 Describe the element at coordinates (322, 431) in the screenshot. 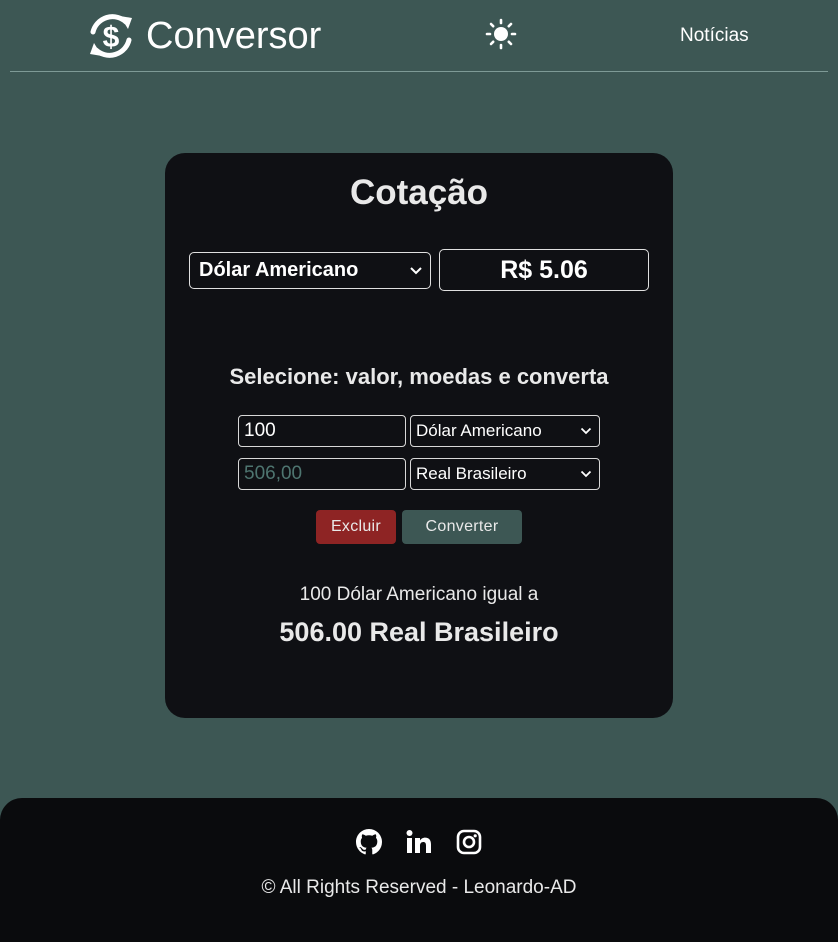

I see `amount-input: 100` at that location.